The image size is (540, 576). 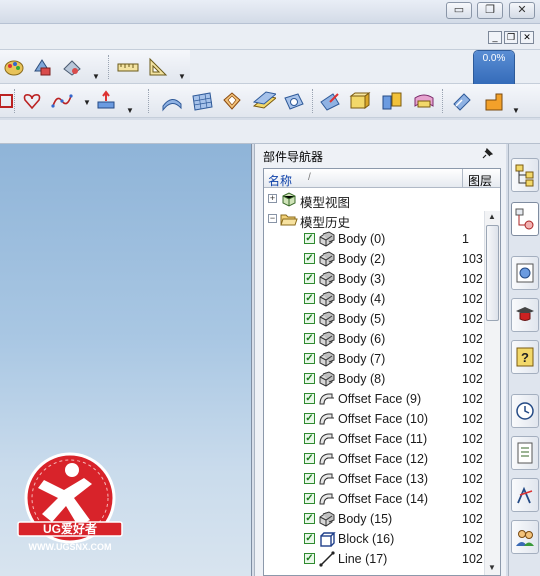 I want to click on mesh-surface-icon, so click(x=202, y=101).